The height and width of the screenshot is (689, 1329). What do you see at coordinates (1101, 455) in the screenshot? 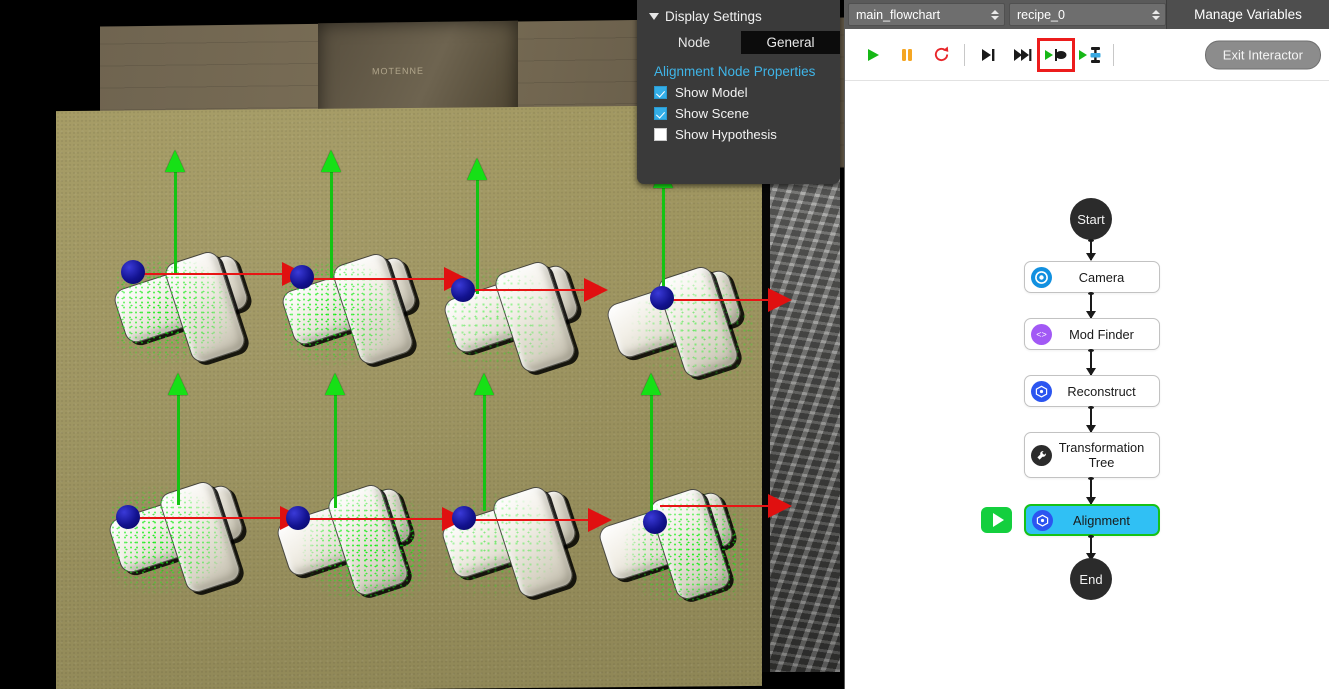
I see `node-label: Transformation Tree` at bounding box center [1101, 455].